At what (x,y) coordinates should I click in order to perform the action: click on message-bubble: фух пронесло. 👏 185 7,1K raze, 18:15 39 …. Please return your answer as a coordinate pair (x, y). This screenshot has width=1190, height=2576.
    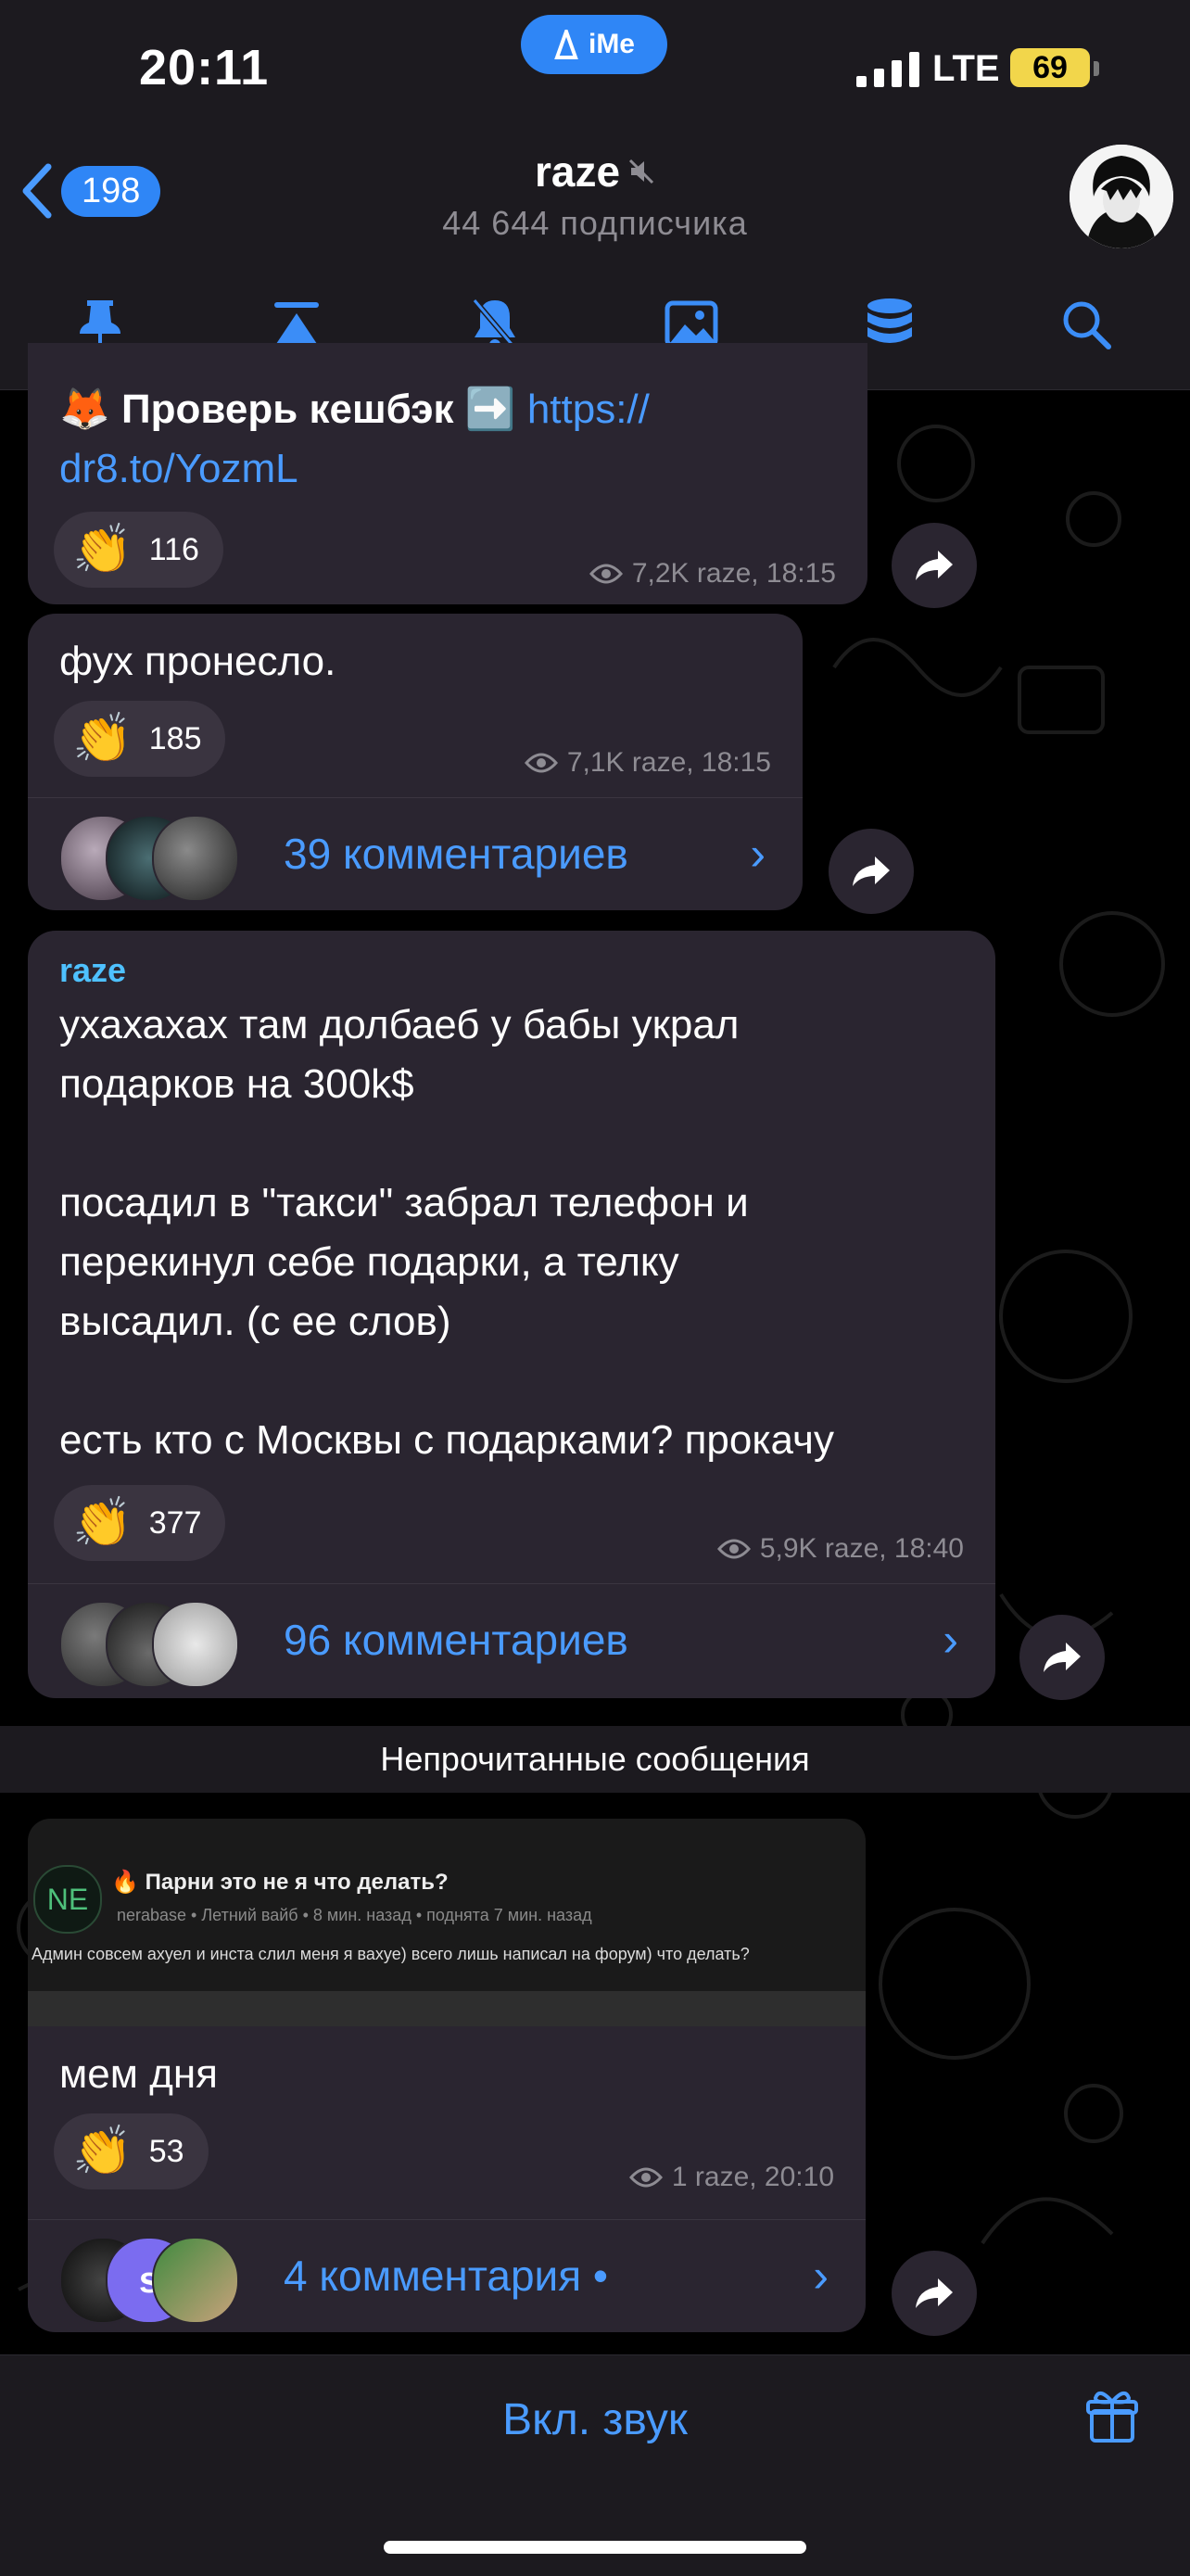
    Looking at the image, I should click on (415, 762).